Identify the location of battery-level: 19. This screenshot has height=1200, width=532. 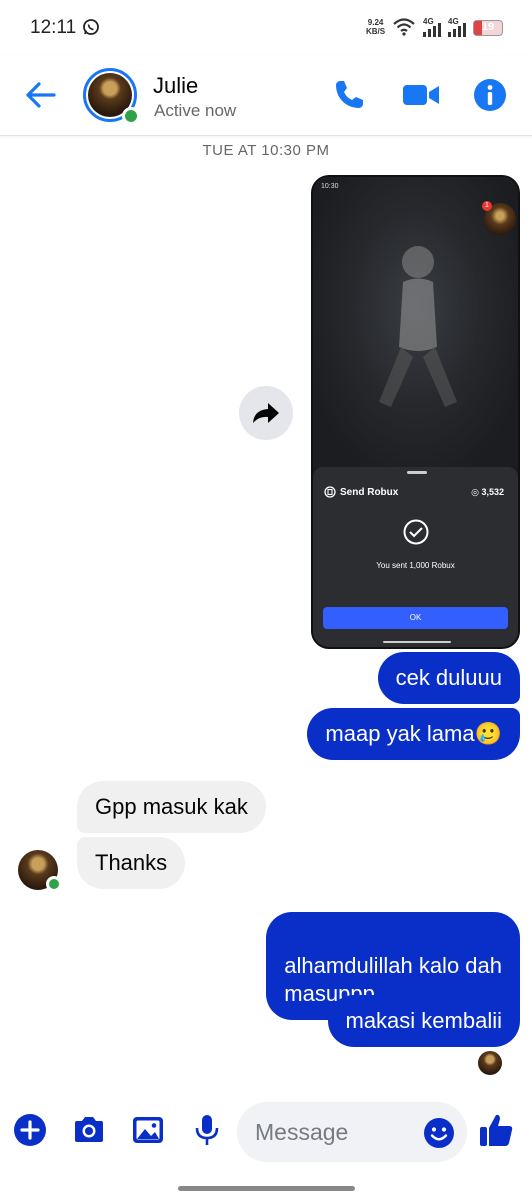
(488, 27).